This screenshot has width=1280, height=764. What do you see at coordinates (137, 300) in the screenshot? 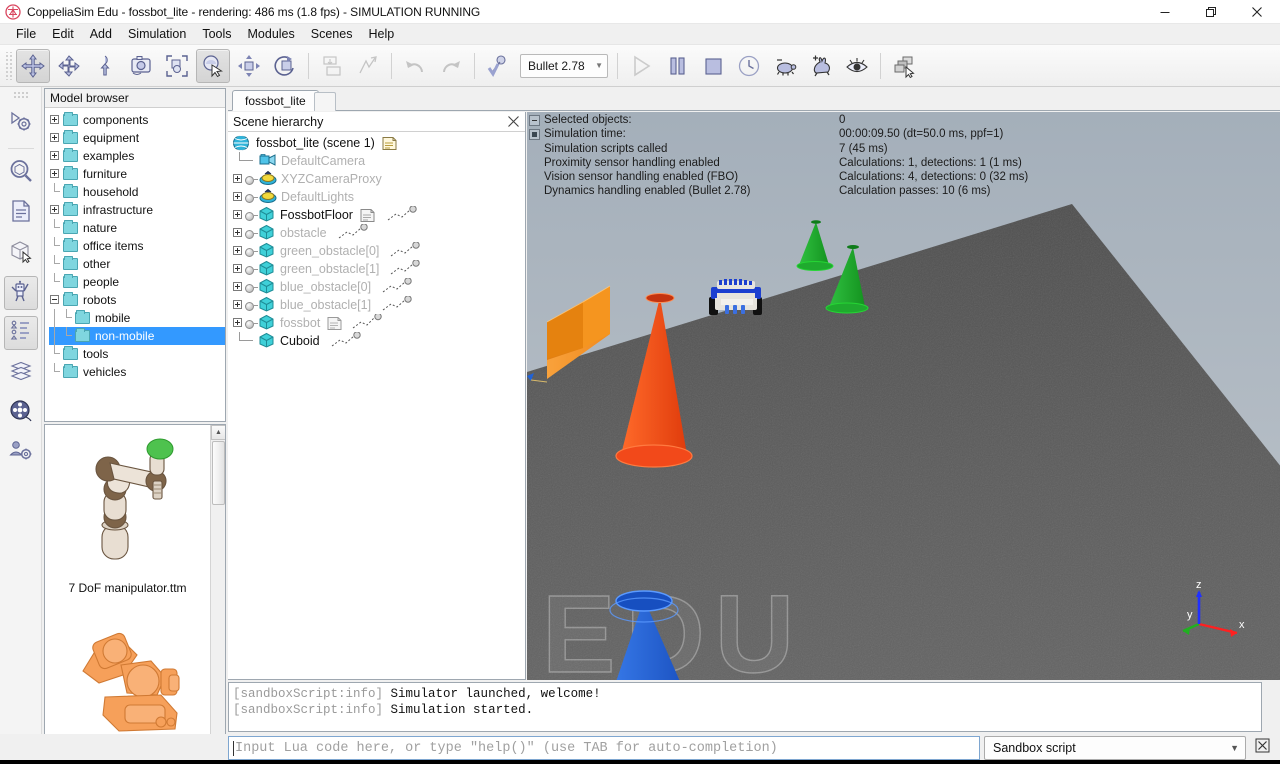
I see `model-tree-item-robots: robots` at bounding box center [137, 300].